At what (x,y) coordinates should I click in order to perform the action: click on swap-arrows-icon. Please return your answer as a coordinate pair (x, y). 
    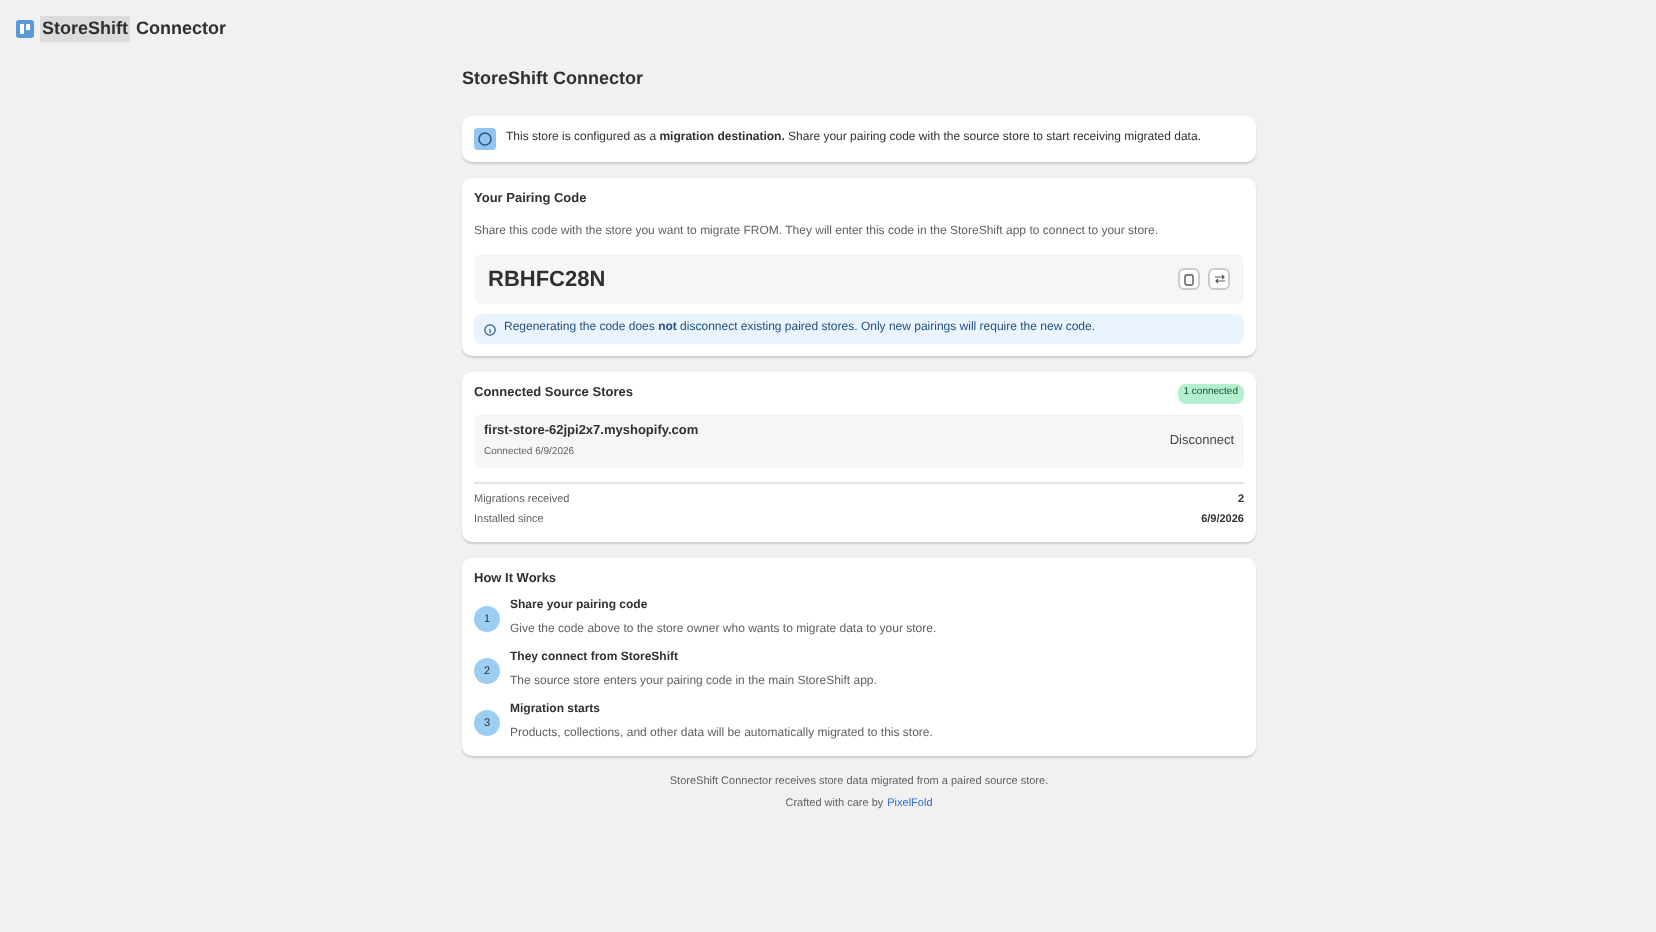
    Looking at the image, I should click on (1219, 279).